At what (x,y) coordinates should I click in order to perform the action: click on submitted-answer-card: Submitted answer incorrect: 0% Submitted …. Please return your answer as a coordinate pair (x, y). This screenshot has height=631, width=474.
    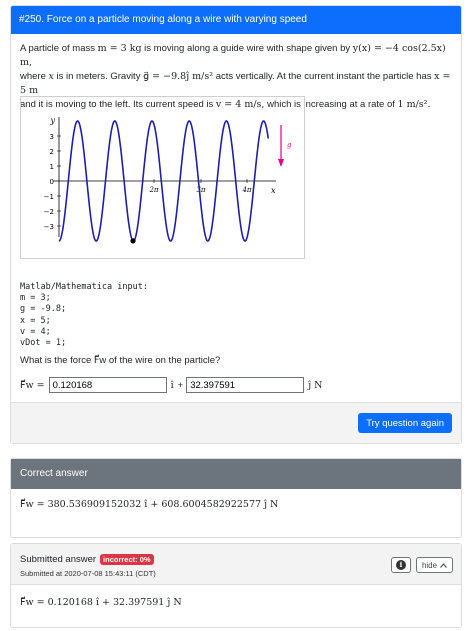
    Looking at the image, I should click on (236, 585).